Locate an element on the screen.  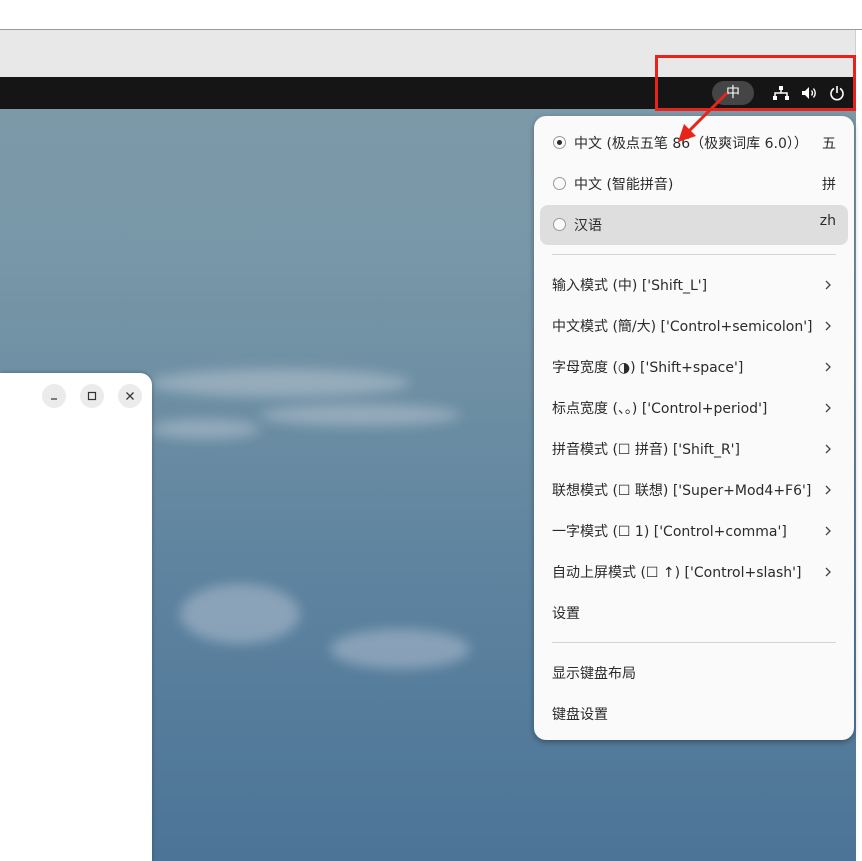
input-source-wubi: 中文 (极点五笔 86（极爽词库 6.0）） 五 is located at coordinates (694, 143).